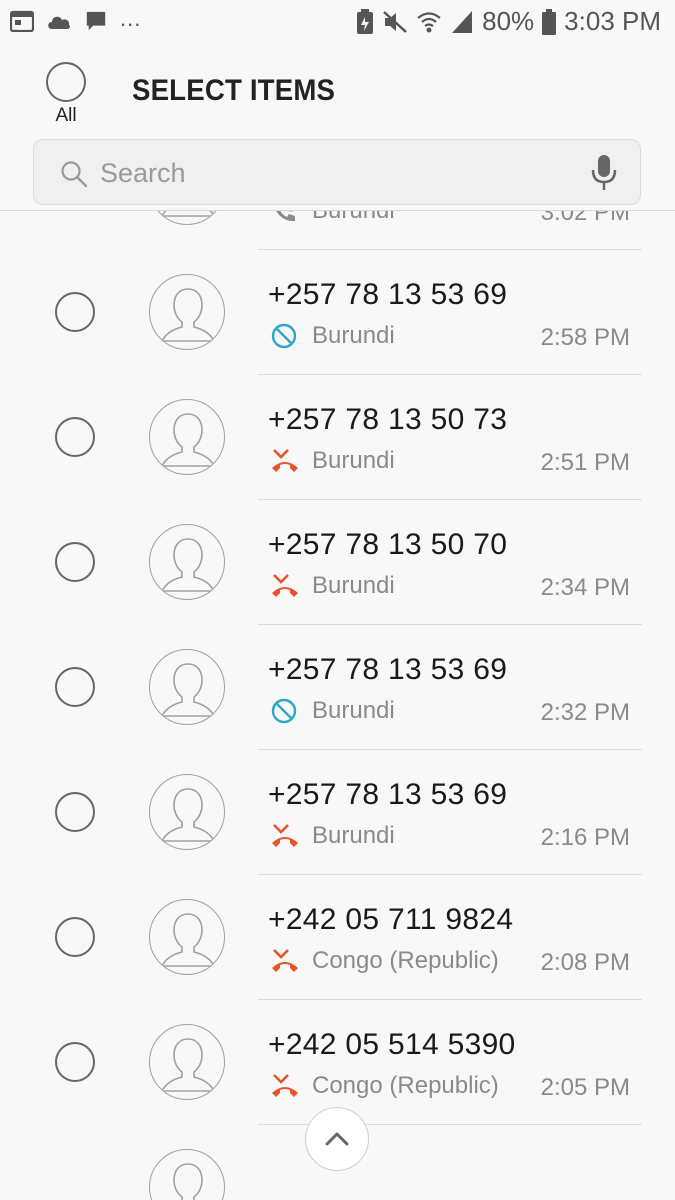  I want to click on wifi-icon, so click(429, 21).